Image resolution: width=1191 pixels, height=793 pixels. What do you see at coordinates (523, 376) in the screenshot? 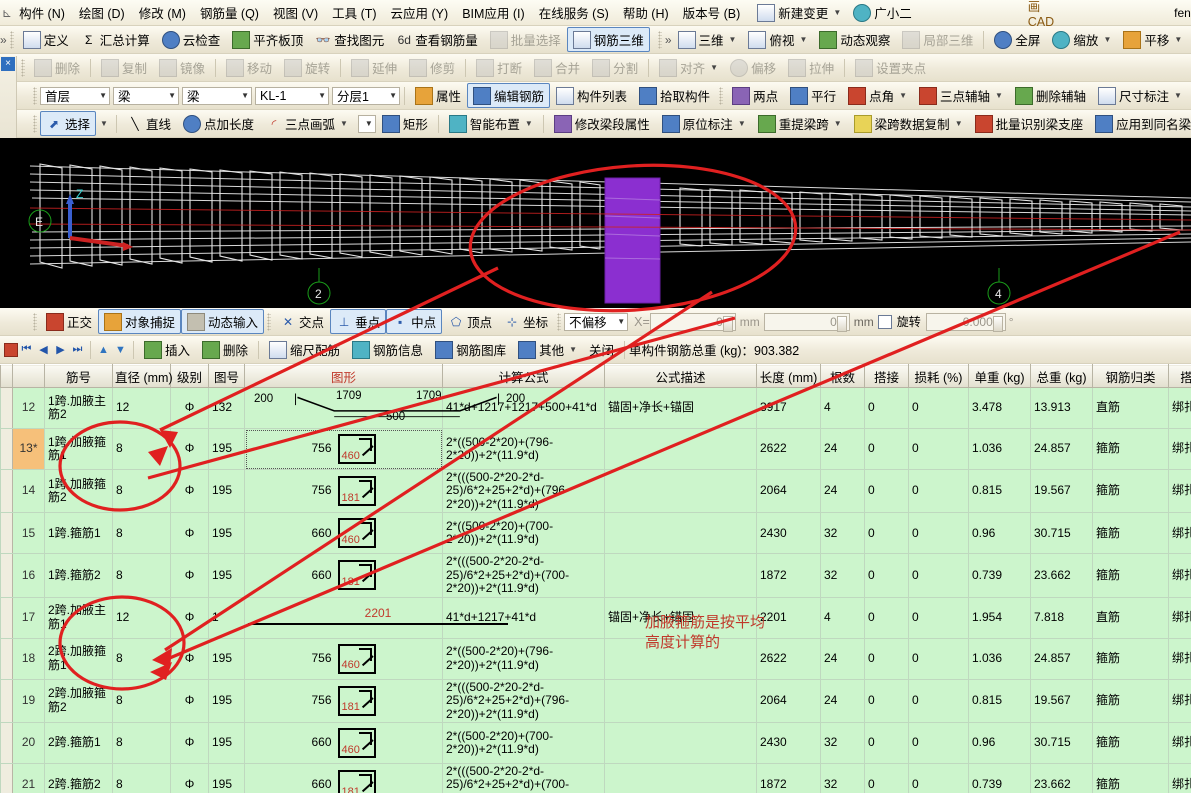
I see `col-formula: 计算公式` at bounding box center [523, 376].